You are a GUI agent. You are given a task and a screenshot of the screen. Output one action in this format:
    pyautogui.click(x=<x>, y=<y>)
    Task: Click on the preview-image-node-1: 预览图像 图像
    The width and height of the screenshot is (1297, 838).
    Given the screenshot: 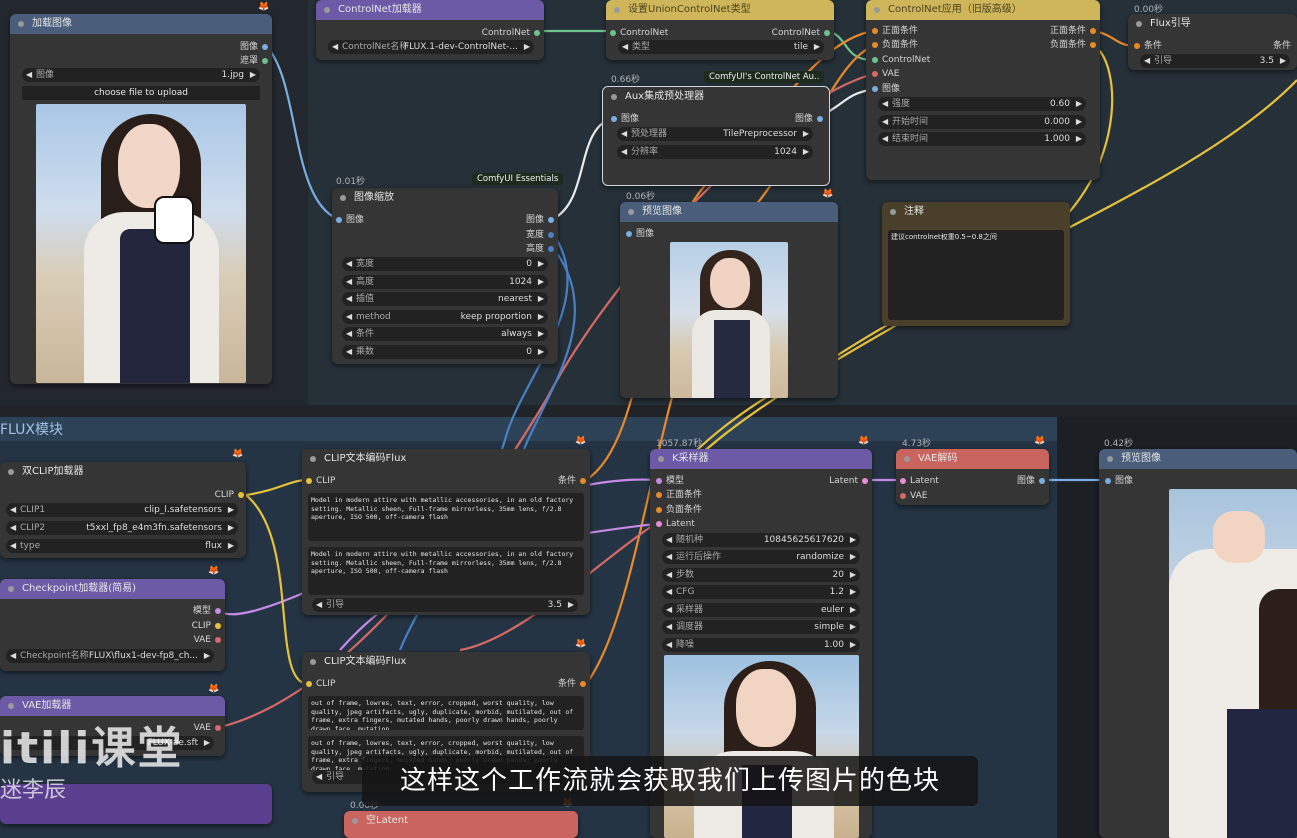 What is the action you would take?
    pyautogui.click(x=729, y=300)
    